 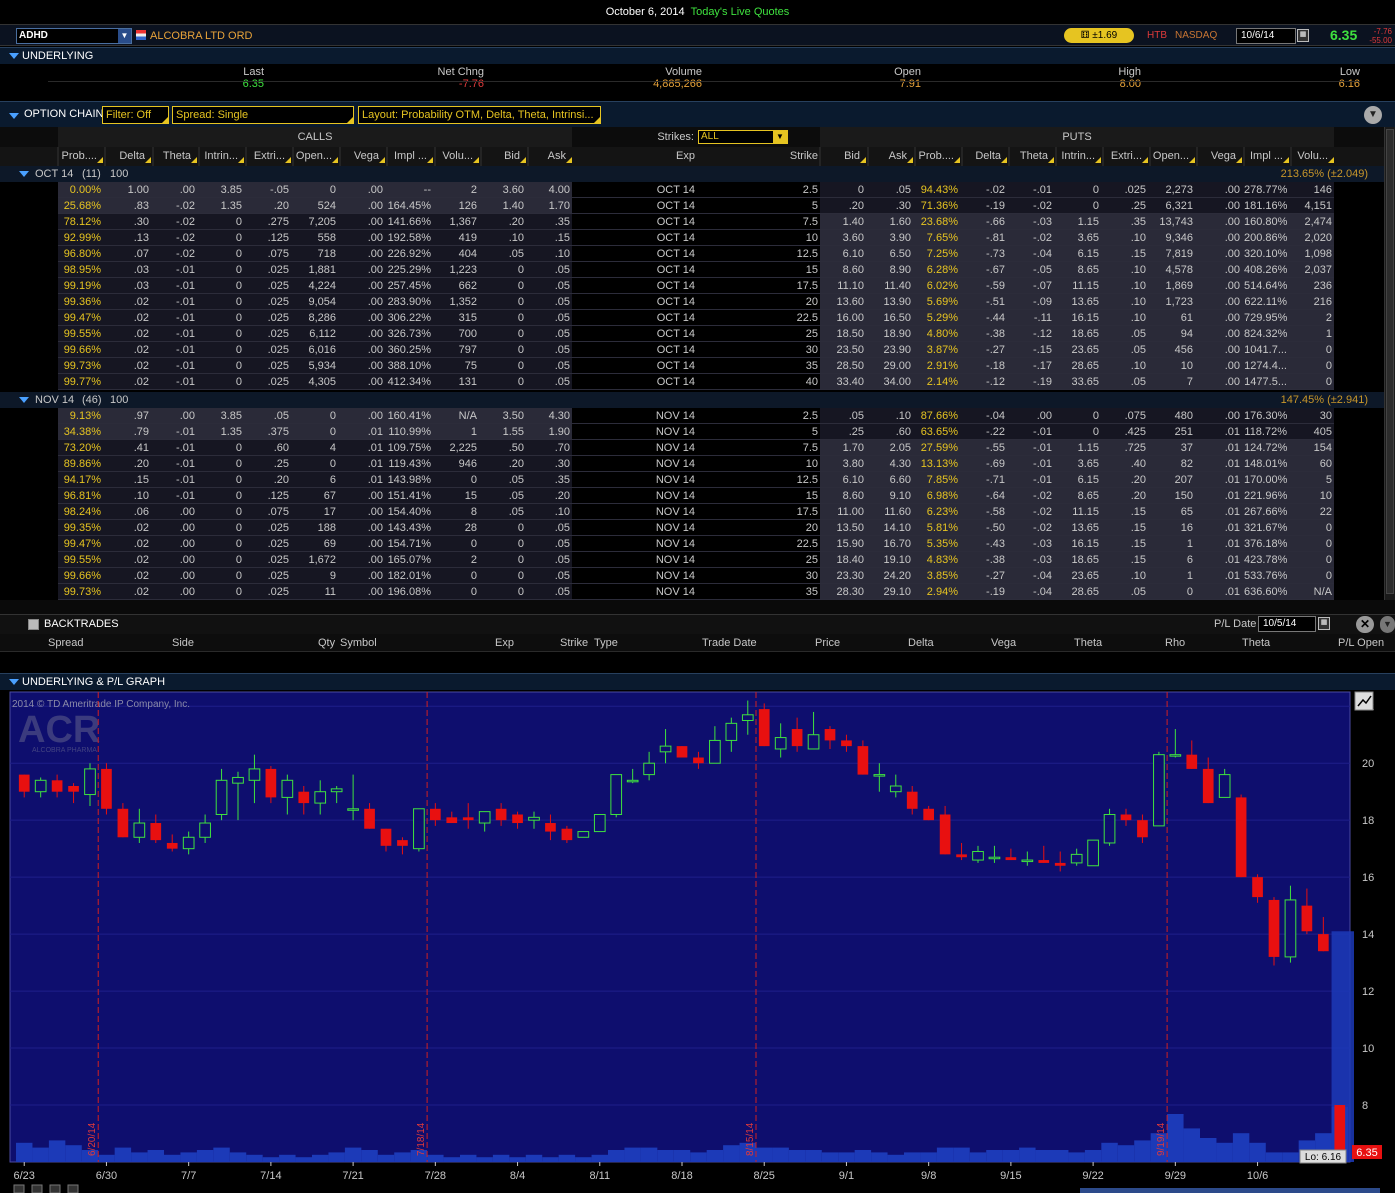 I want to click on strike-cell: 22.5, so click(x=807, y=318).